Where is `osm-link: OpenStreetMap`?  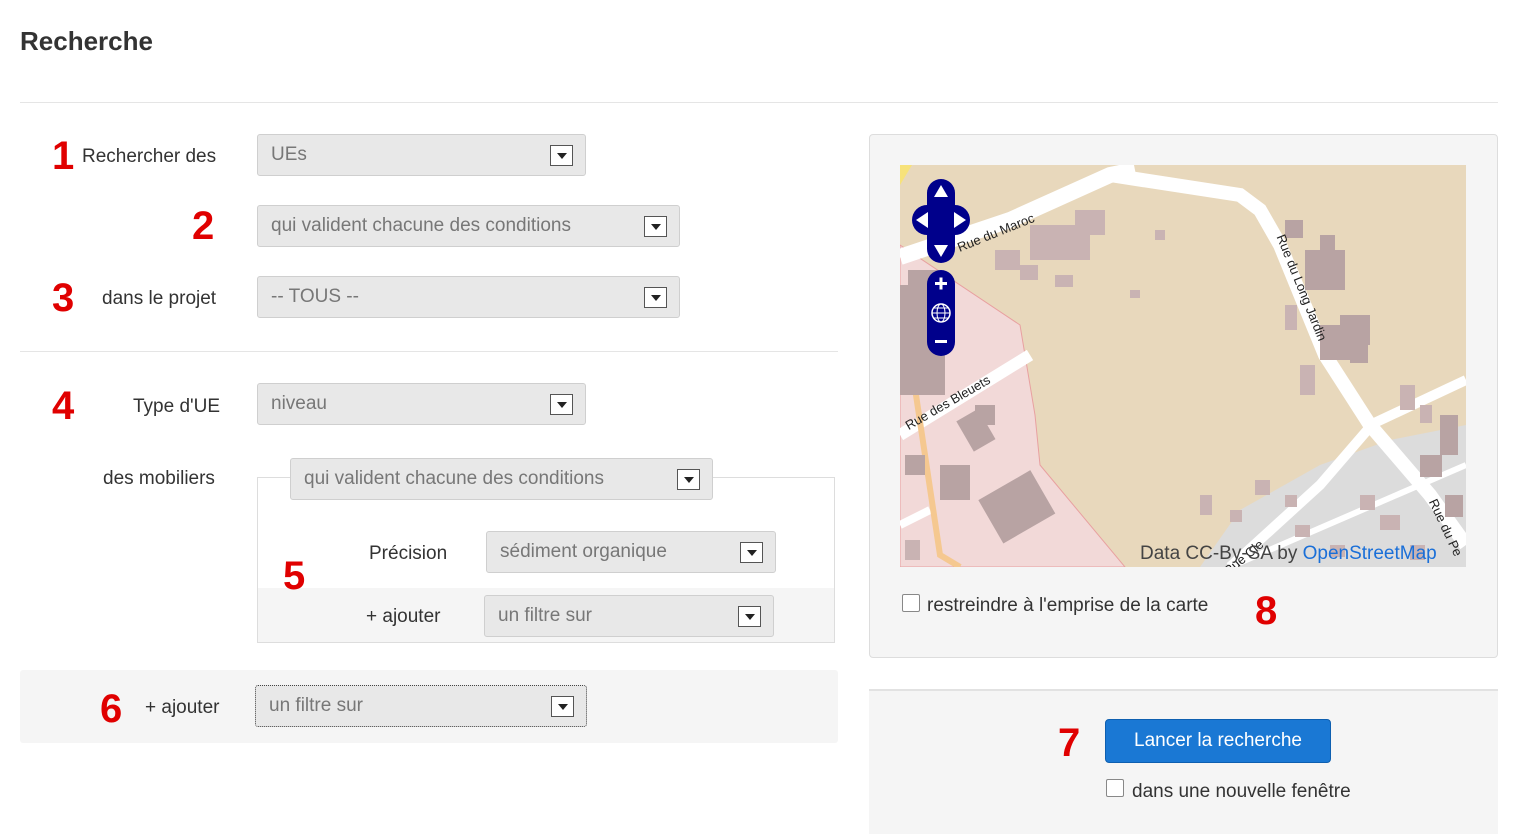 osm-link: OpenStreetMap is located at coordinates (1370, 553).